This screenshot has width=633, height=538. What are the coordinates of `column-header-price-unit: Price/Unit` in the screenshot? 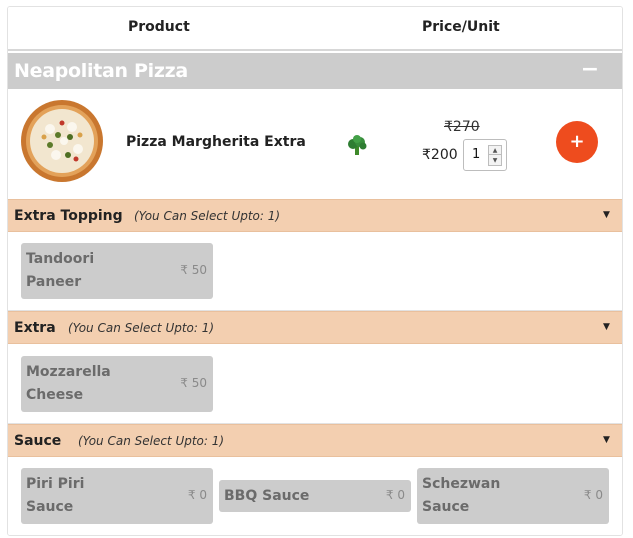 It's located at (461, 27).